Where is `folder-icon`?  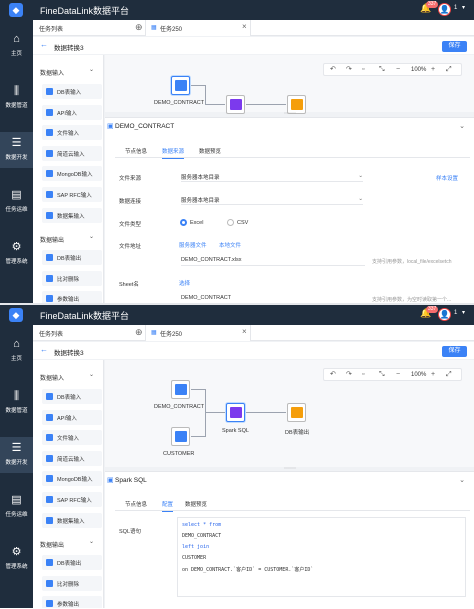 folder-icon is located at coordinates (181, 436).